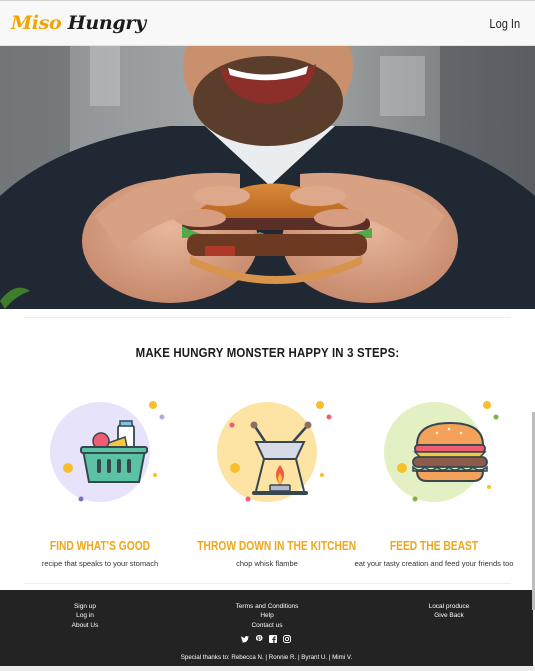 This screenshot has width=535, height=671. Describe the element at coordinates (287, 636) in the screenshot. I see `instagram-icon` at that location.